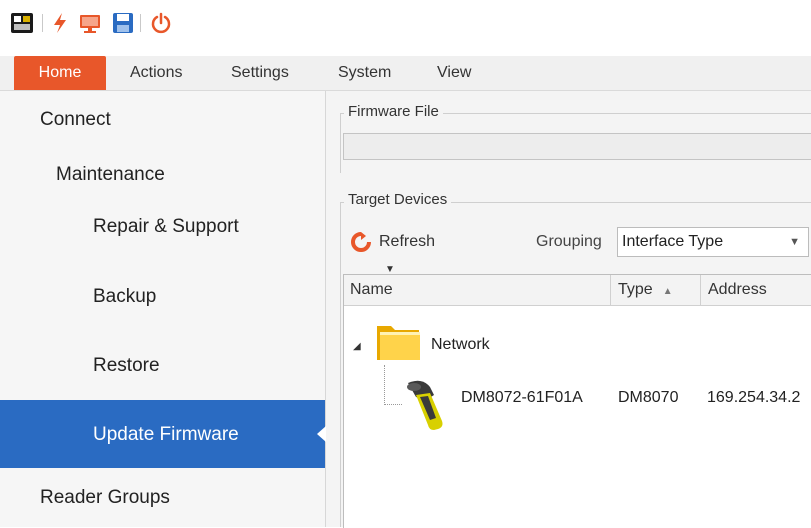 The image size is (811, 528). Describe the element at coordinates (125, 296) in the screenshot. I see `sidebar-item-label: Backup` at that location.